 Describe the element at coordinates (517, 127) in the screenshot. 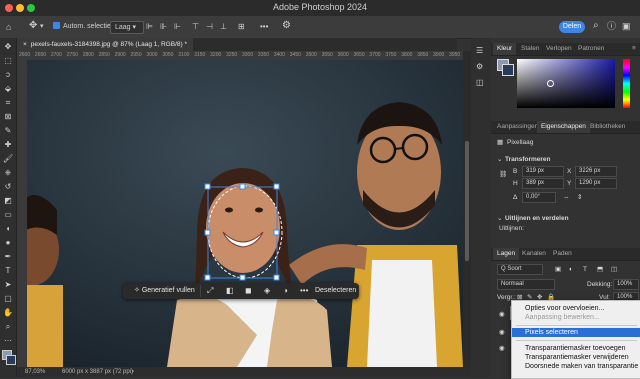

I see `tab-aanpassingen: Aanpassingen` at that location.